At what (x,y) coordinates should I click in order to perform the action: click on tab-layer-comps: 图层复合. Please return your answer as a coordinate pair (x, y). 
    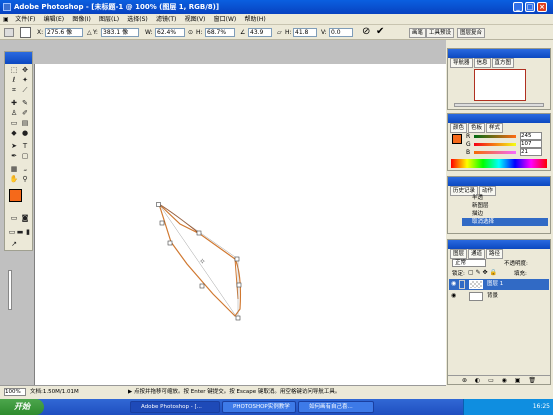
    Looking at the image, I should click on (471, 33).